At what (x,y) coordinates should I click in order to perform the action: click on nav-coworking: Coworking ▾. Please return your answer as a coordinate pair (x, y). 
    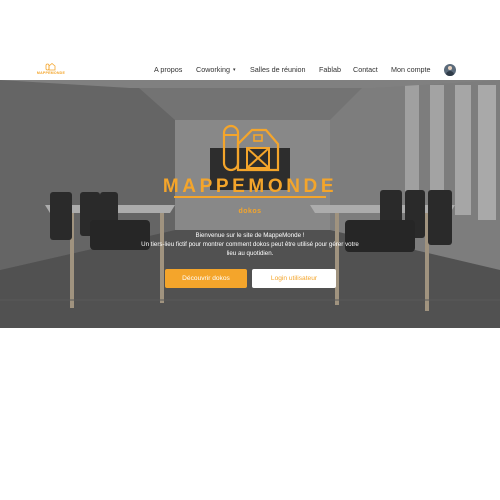
    Looking at the image, I should click on (215, 69).